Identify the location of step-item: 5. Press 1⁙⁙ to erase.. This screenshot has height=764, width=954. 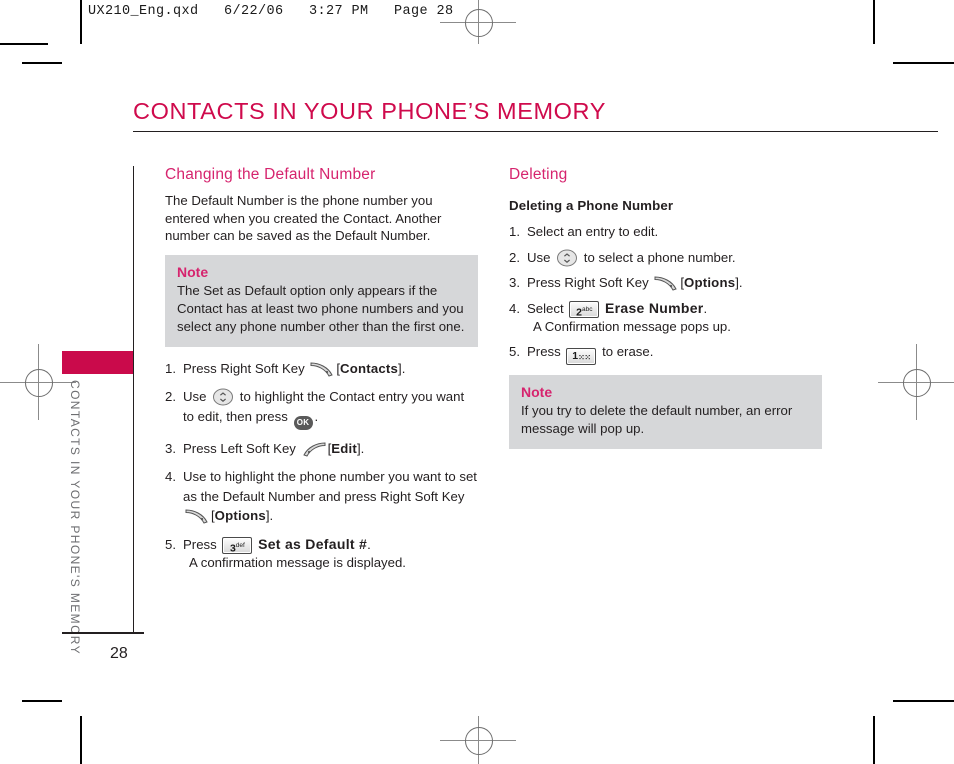
(665, 353).